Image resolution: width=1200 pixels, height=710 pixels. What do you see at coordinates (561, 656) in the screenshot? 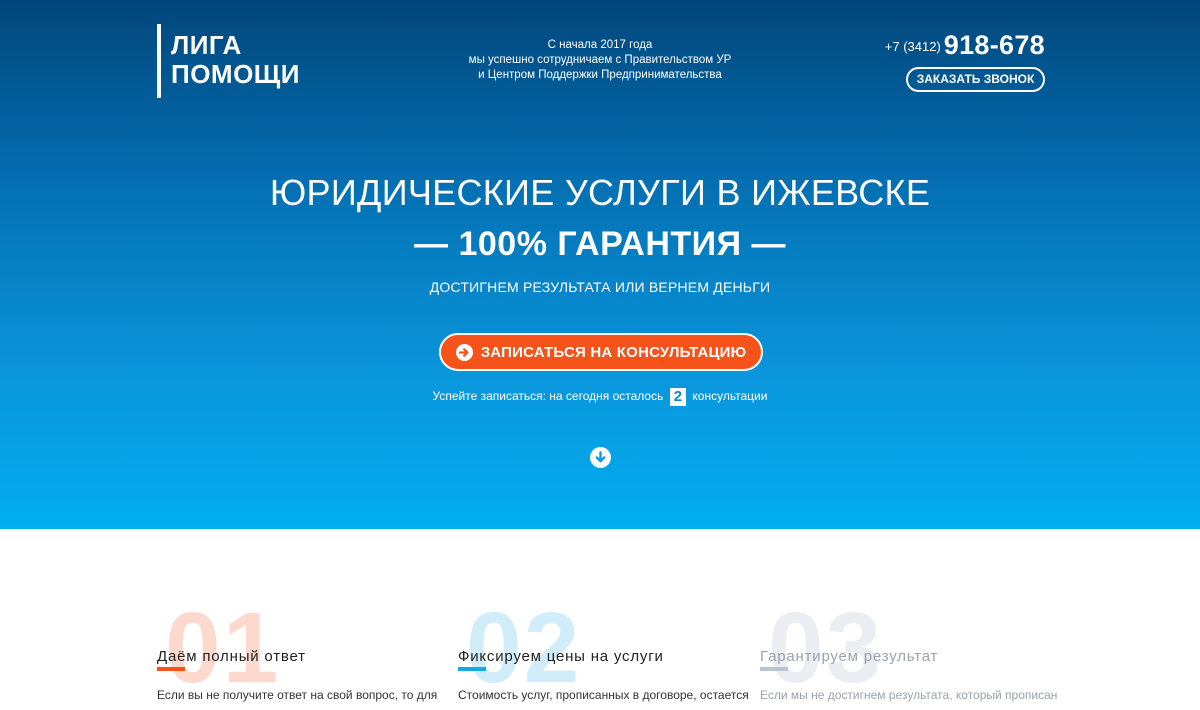
I see `feature-title: Фиксируем цены на услуги` at bounding box center [561, 656].